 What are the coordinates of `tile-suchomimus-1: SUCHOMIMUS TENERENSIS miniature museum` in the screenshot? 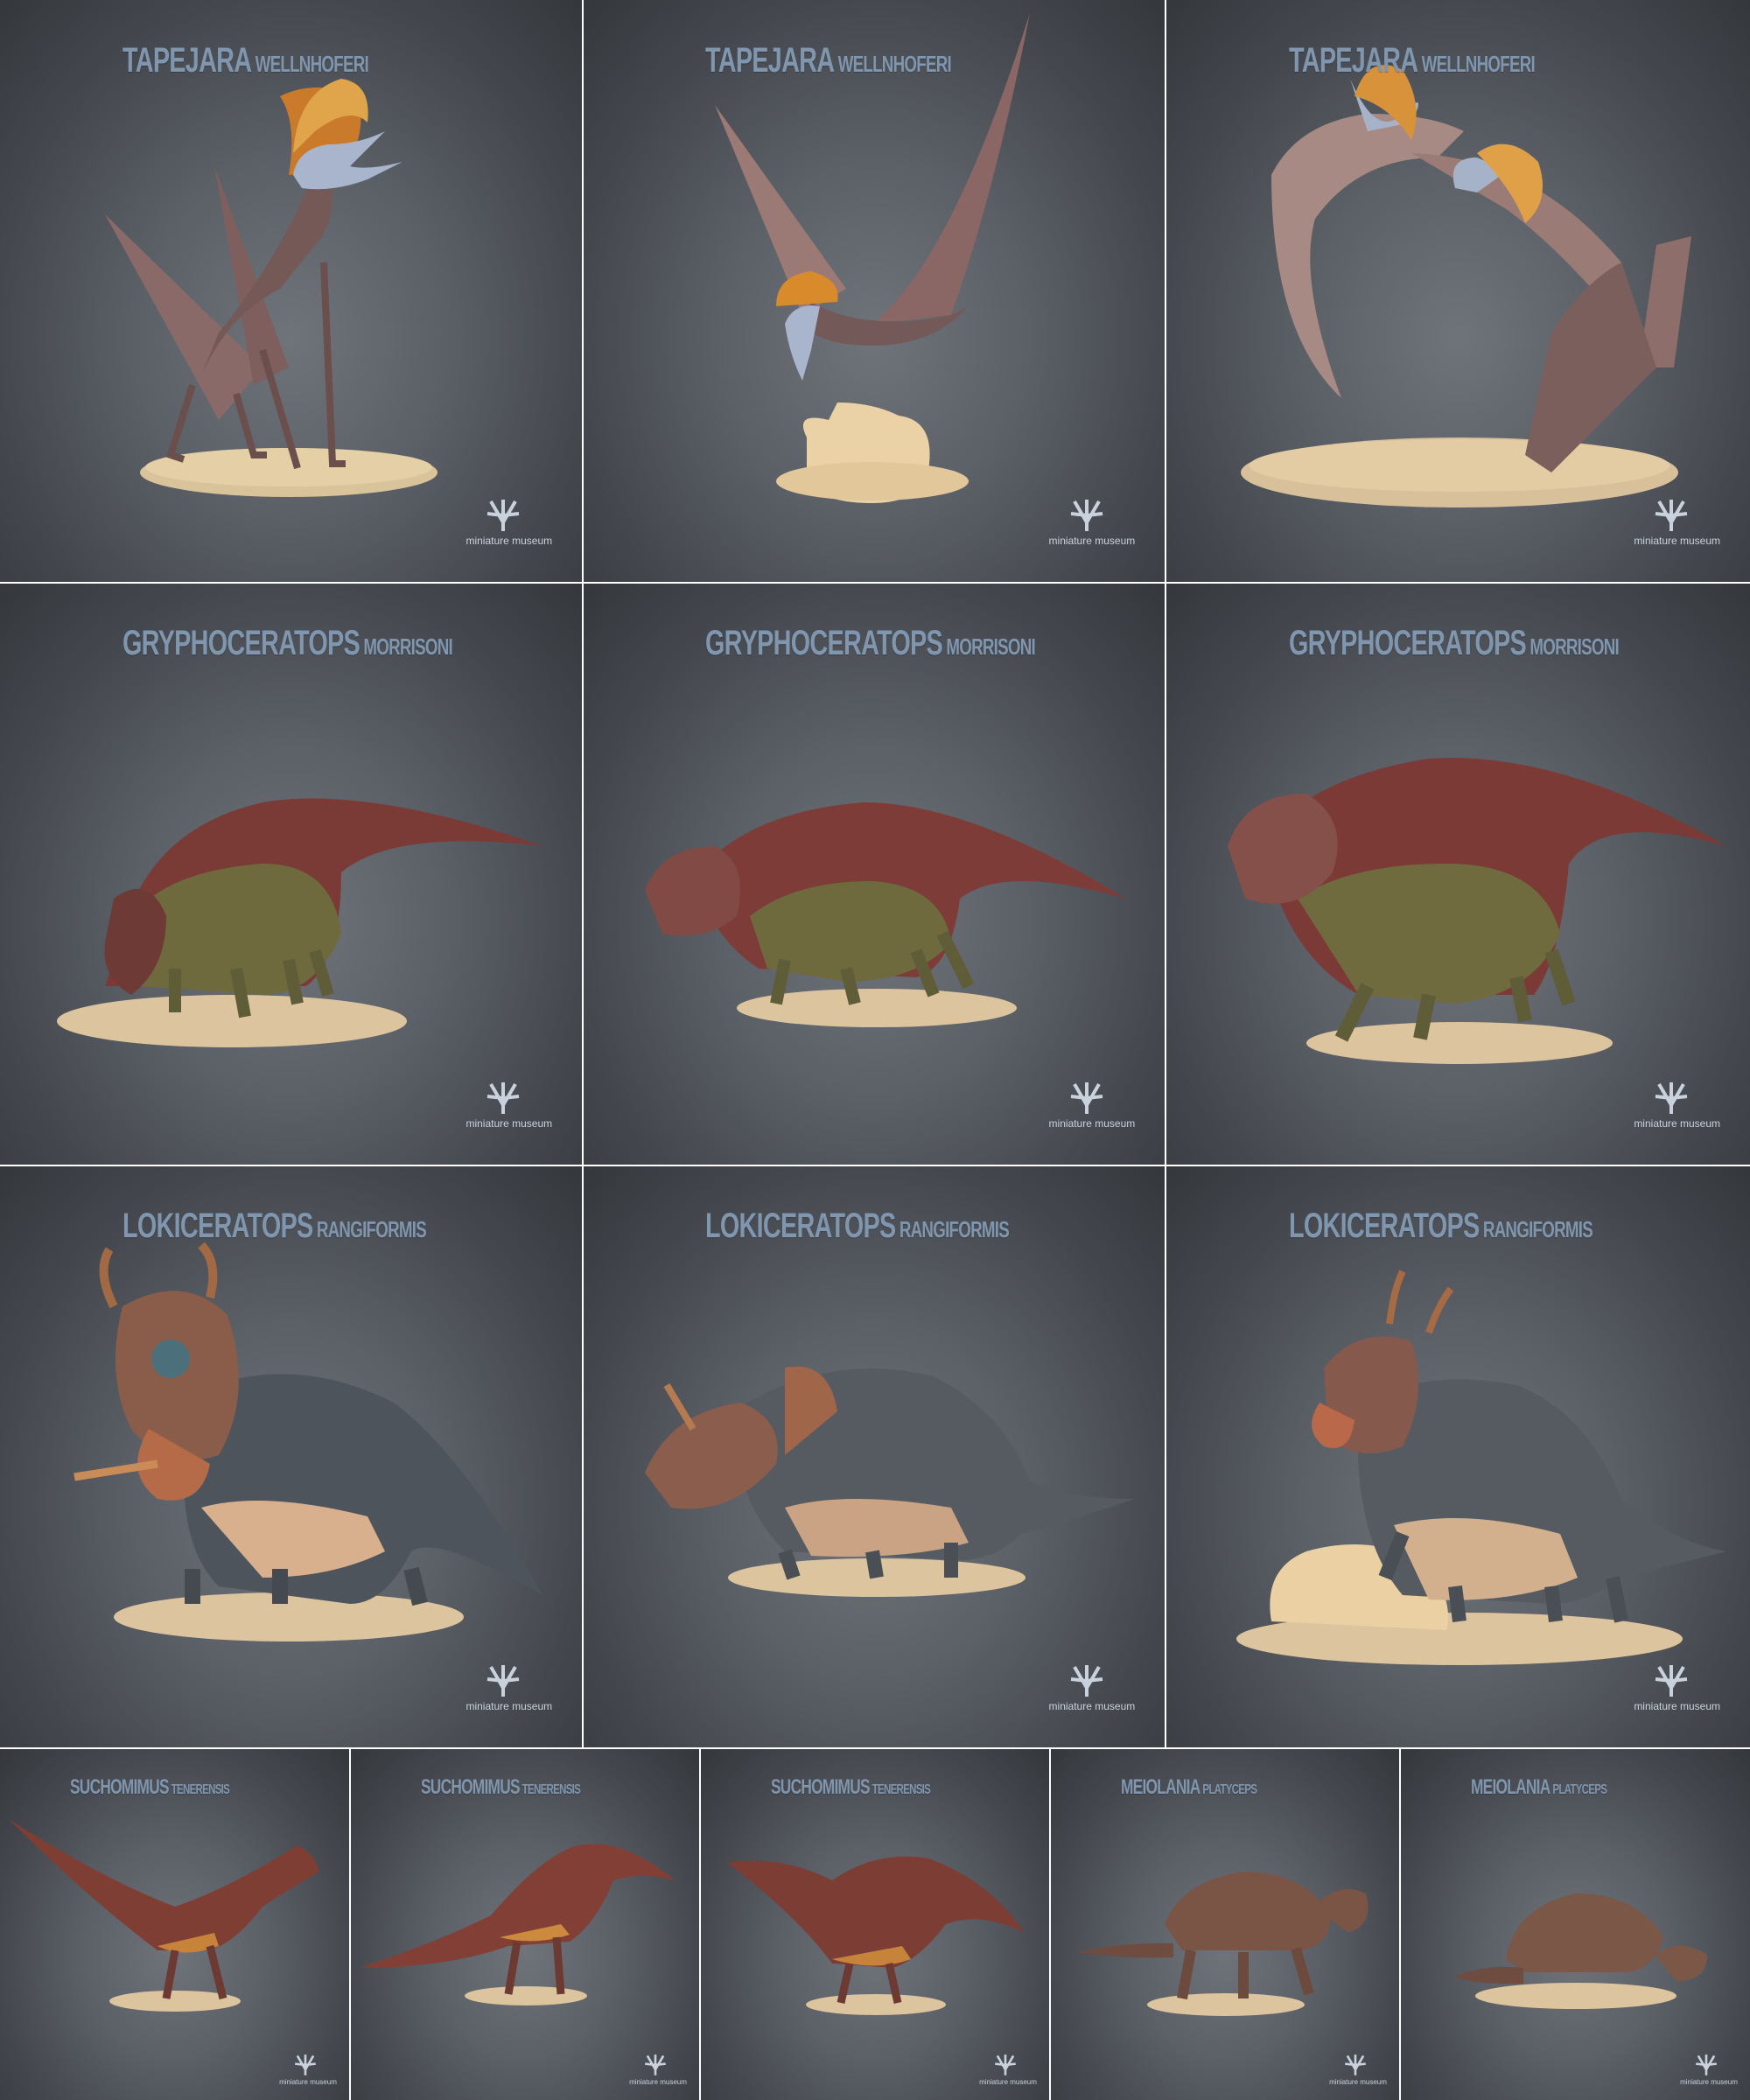 It's located at (174, 1924).